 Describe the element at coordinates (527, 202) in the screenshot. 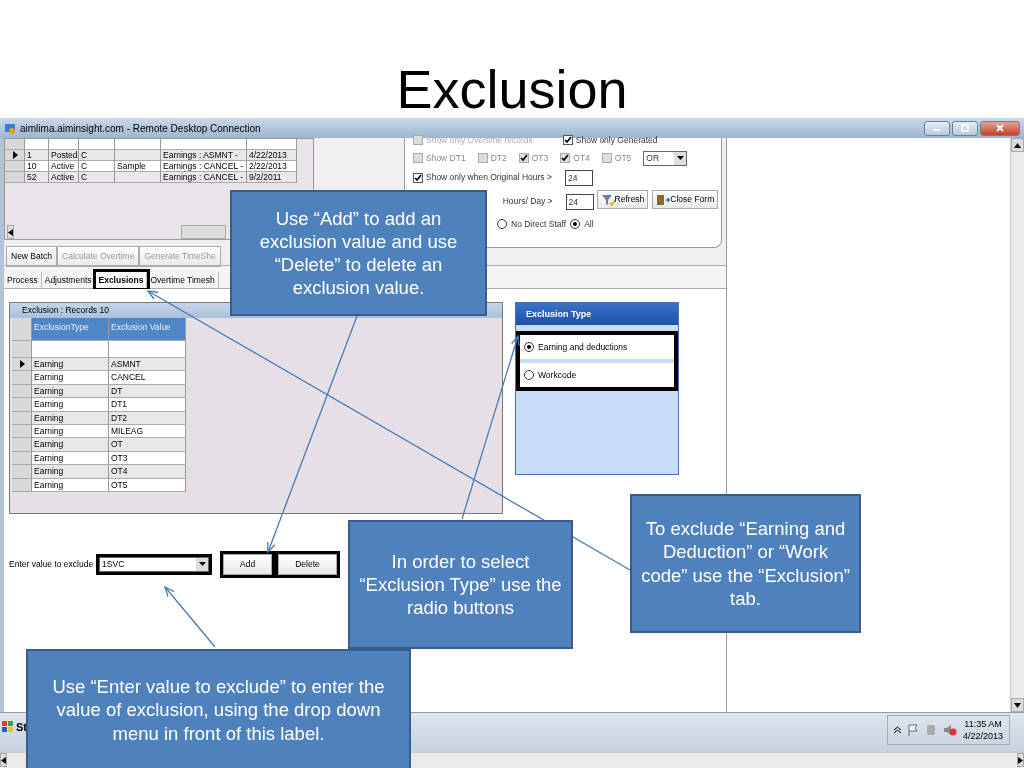

I see `field-label: Hours/ Day >` at that location.